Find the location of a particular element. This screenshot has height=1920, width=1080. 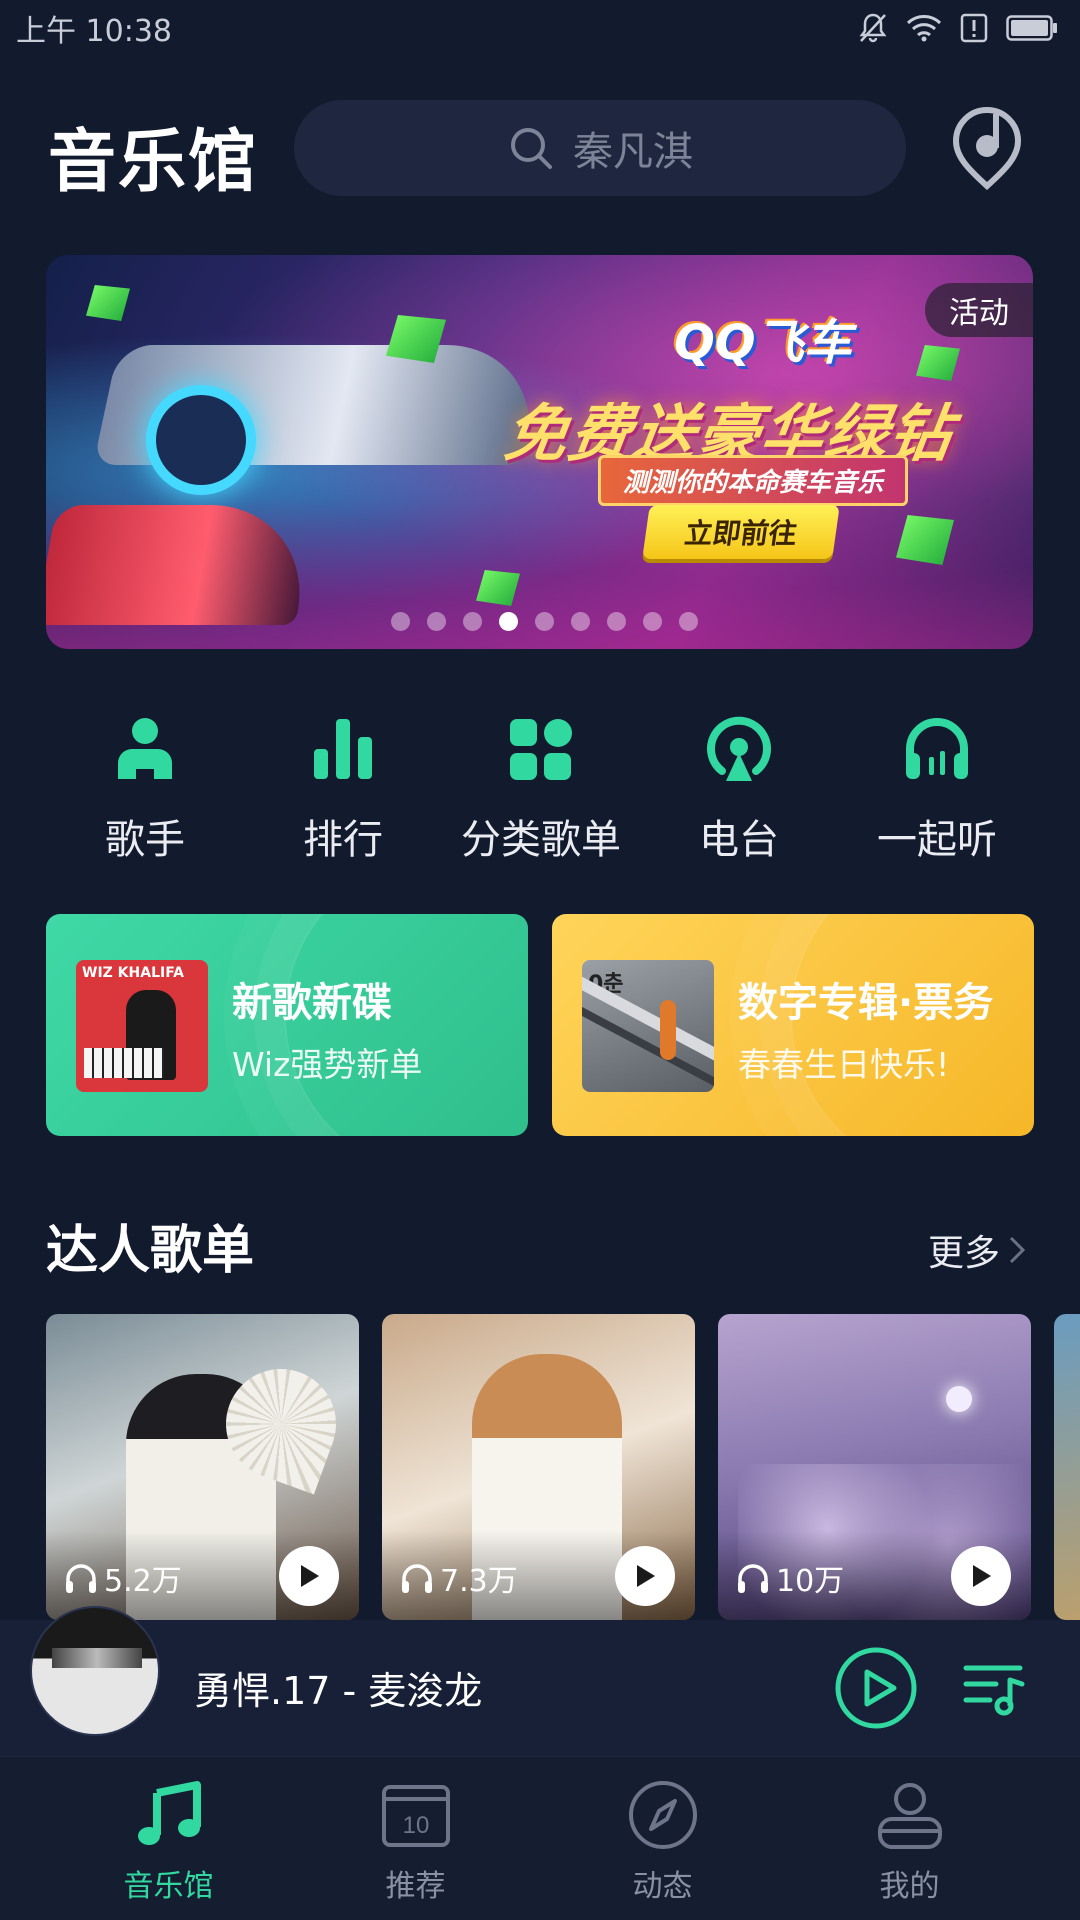

status-bar: 上午 10:38 is located at coordinates (540, 28).